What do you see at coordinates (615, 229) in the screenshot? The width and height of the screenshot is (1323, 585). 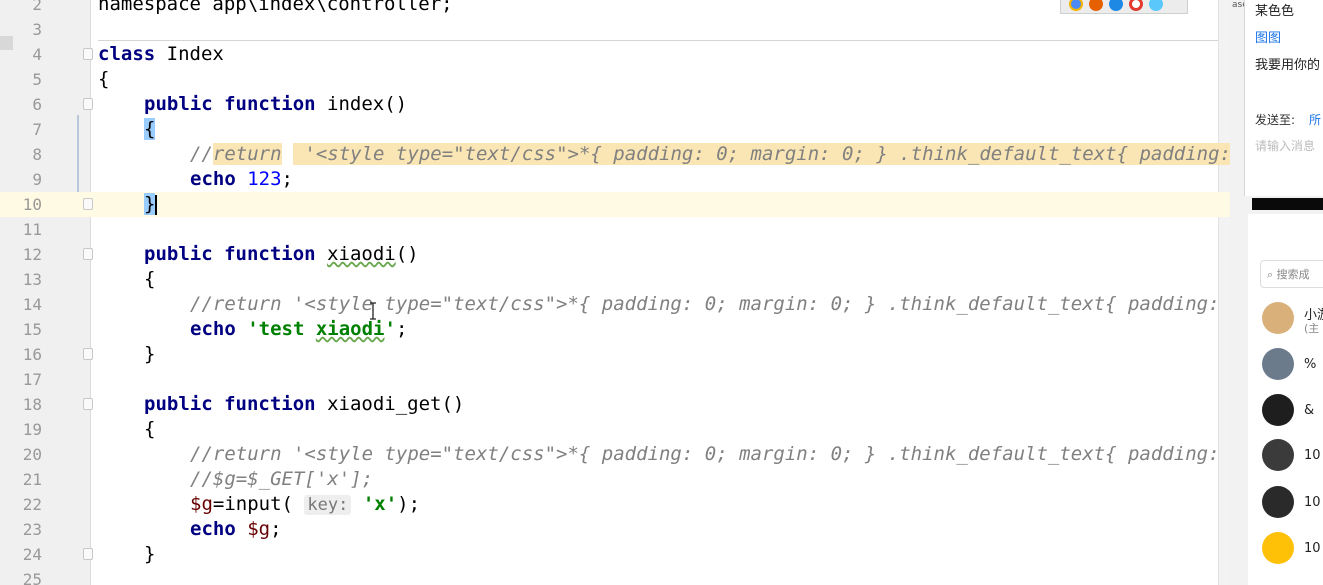 I see `code-line: 11` at bounding box center [615, 229].